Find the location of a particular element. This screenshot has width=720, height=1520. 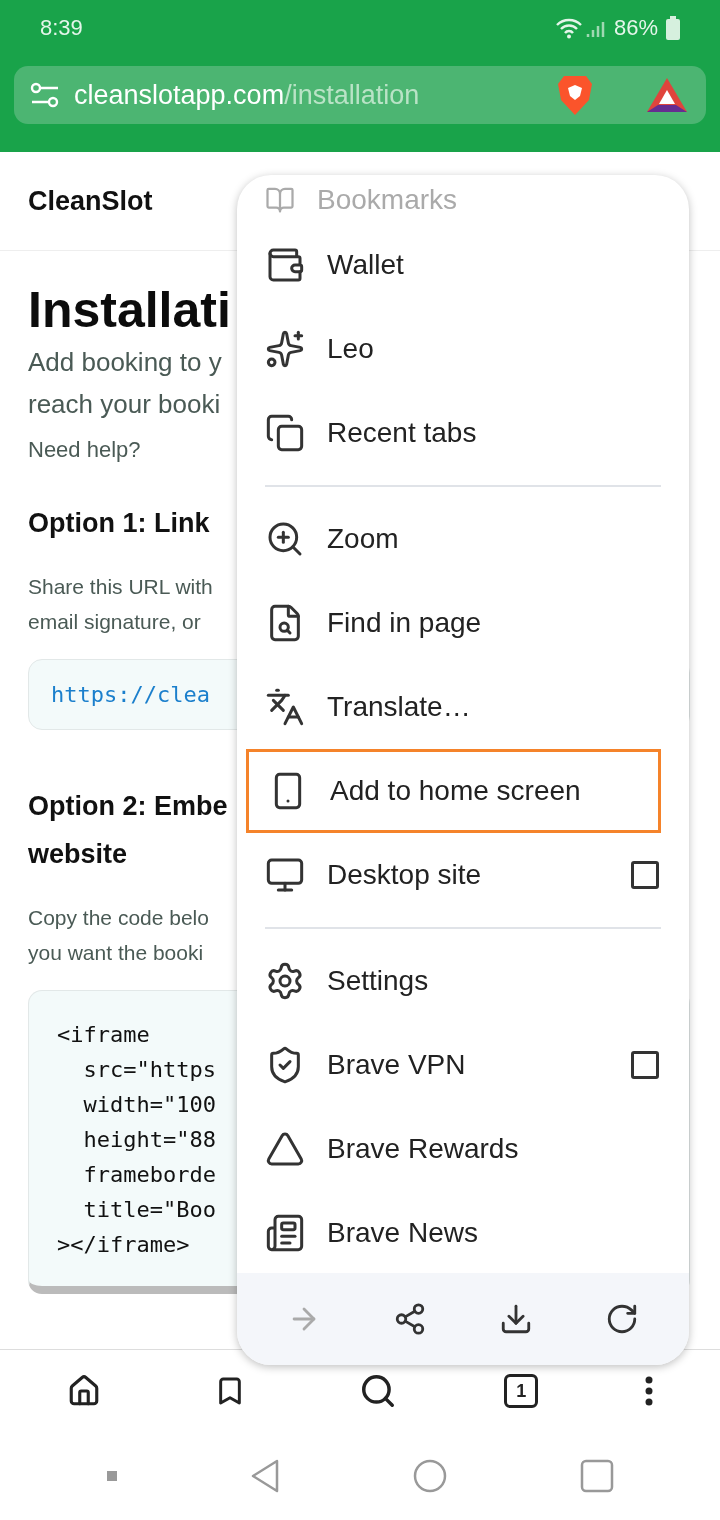

menu-item: Leo is located at coordinates (463, 349).